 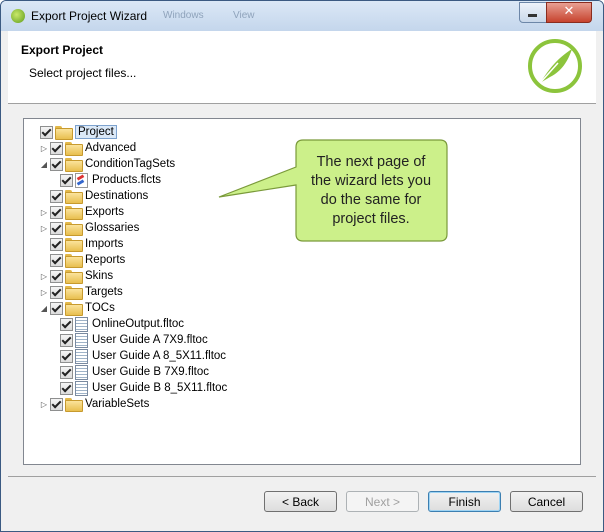 I want to click on wizard-footer: < Back Next > Finish Cancel, so click(x=302, y=501).